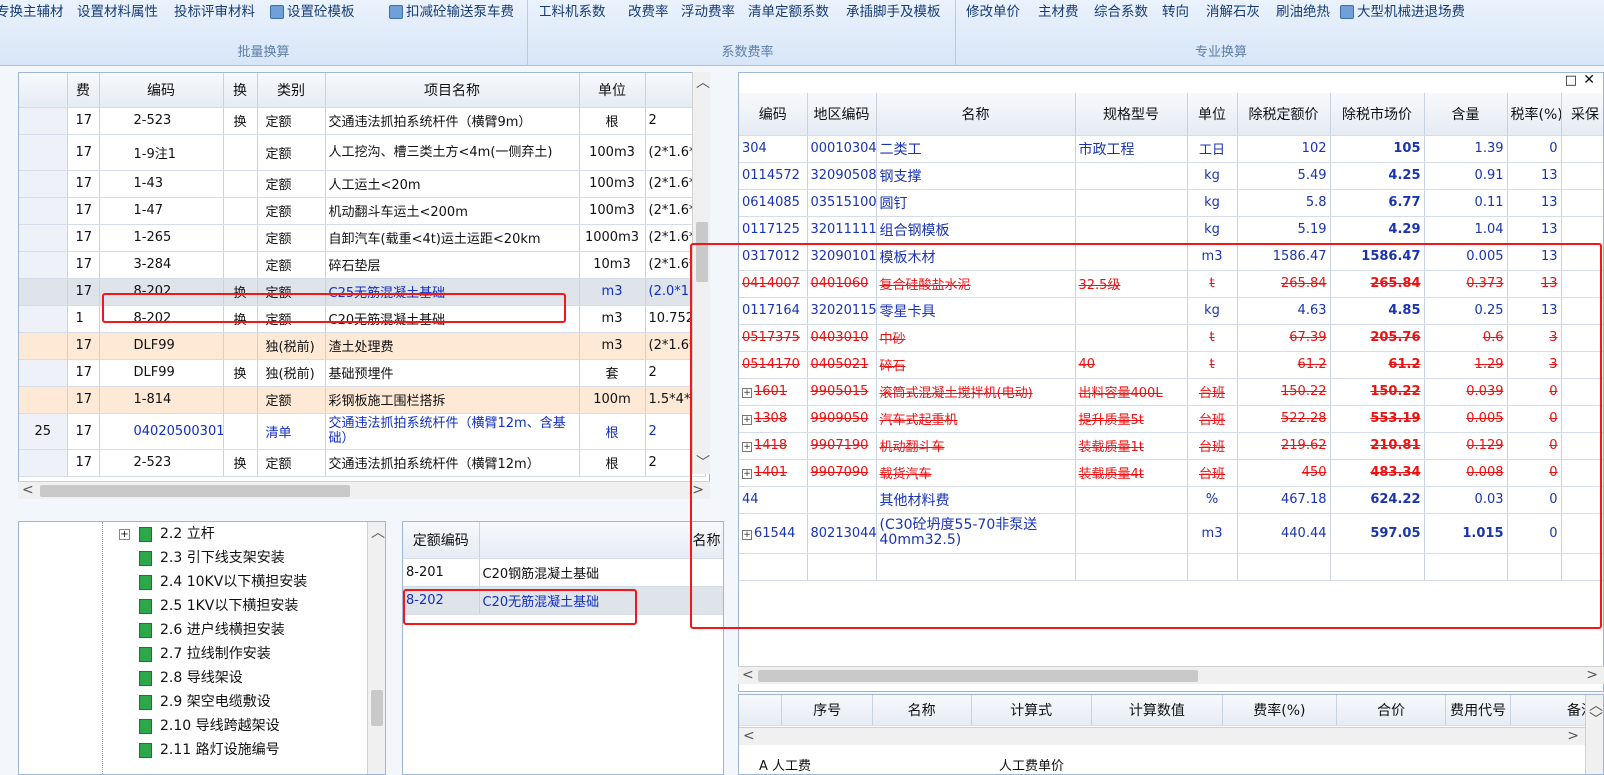 The width and height of the screenshot is (1604, 775). Describe the element at coordinates (922, 710) in the screenshot. I see `fee-name-header: 名称` at that location.